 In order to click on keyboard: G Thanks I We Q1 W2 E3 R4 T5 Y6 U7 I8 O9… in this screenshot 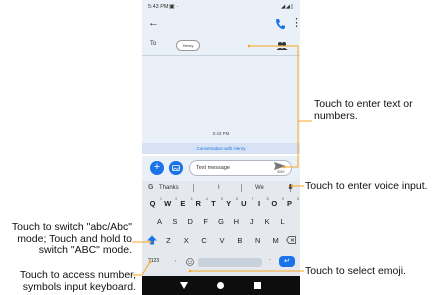, I will do `click(221, 228)`.